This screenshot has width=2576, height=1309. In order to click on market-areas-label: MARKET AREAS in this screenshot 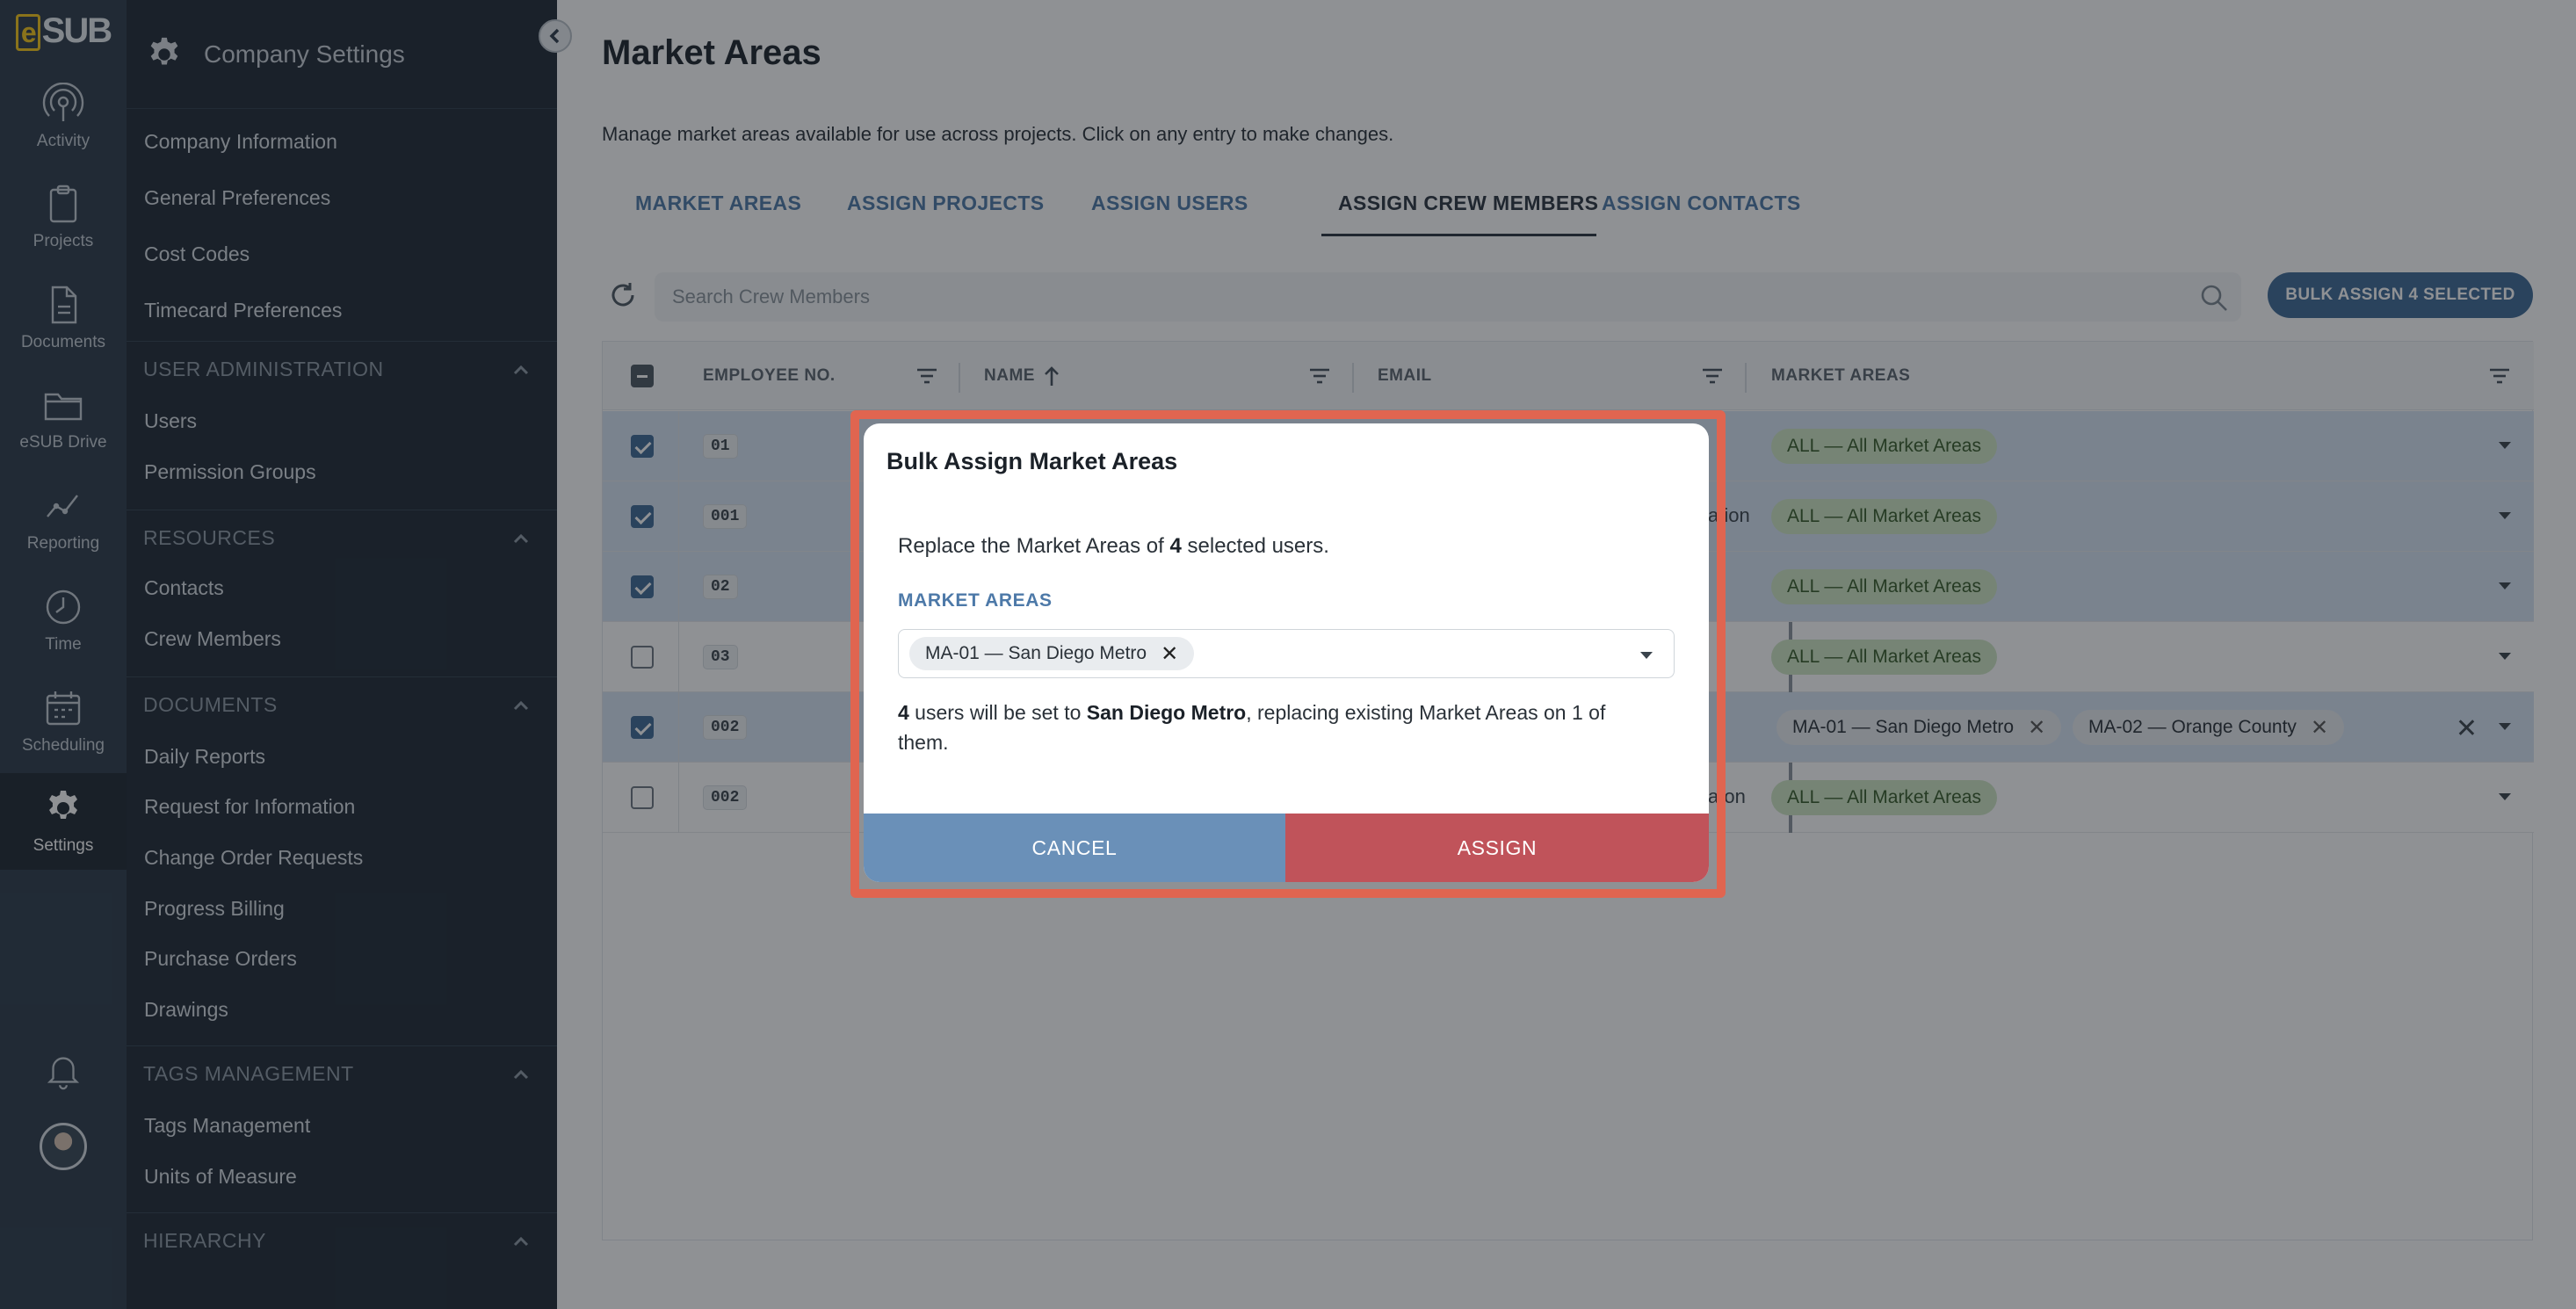, I will do `click(975, 600)`.